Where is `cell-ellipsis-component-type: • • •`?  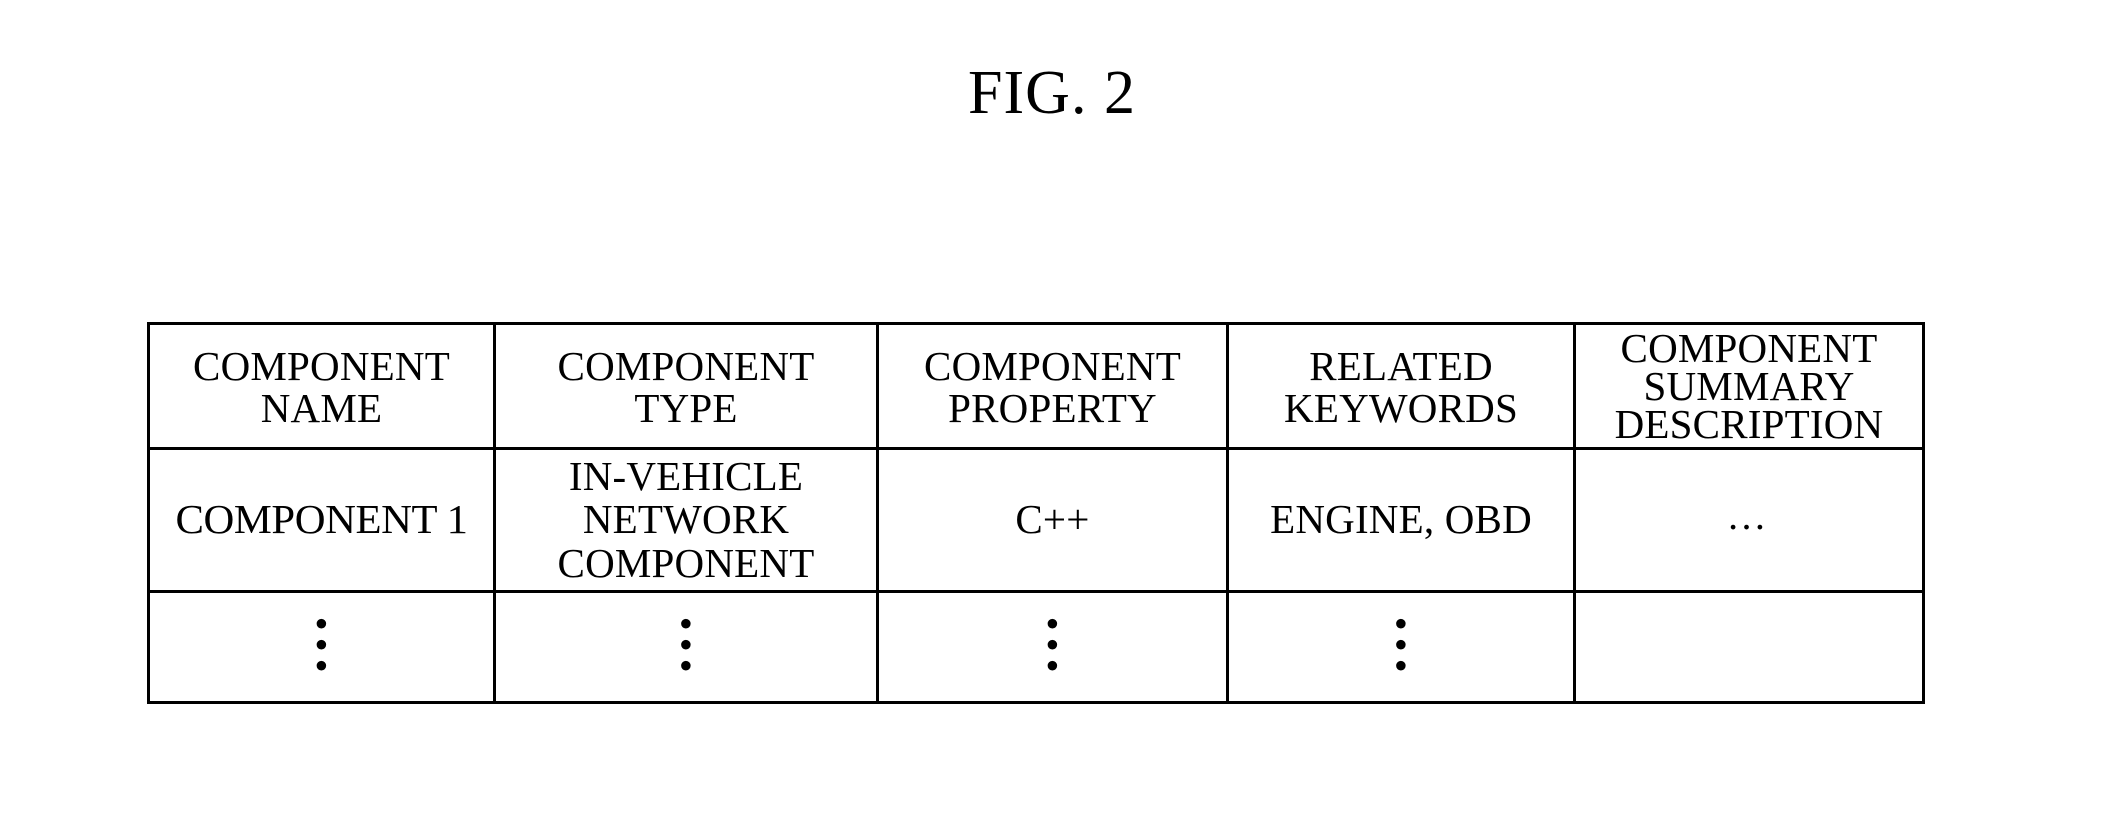 cell-ellipsis-component-type: • • • is located at coordinates (686, 647).